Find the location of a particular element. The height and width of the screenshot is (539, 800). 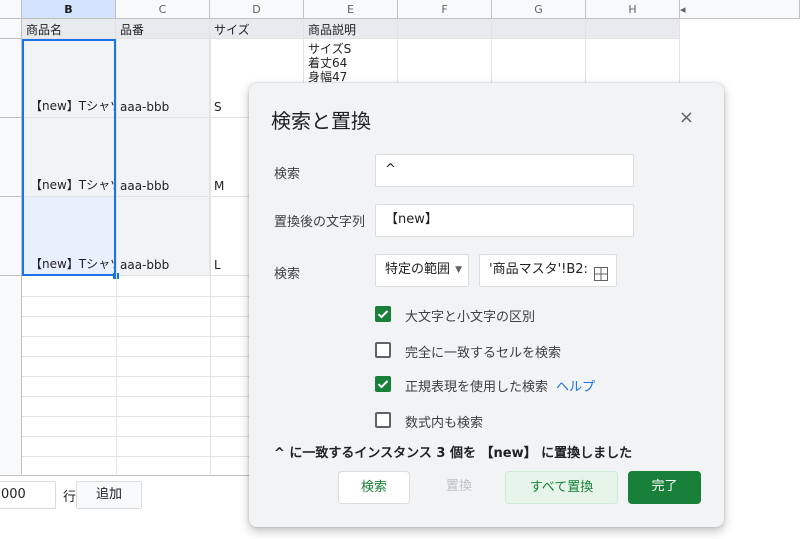

replace-label: 置換後の文字列 is located at coordinates (320, 222).